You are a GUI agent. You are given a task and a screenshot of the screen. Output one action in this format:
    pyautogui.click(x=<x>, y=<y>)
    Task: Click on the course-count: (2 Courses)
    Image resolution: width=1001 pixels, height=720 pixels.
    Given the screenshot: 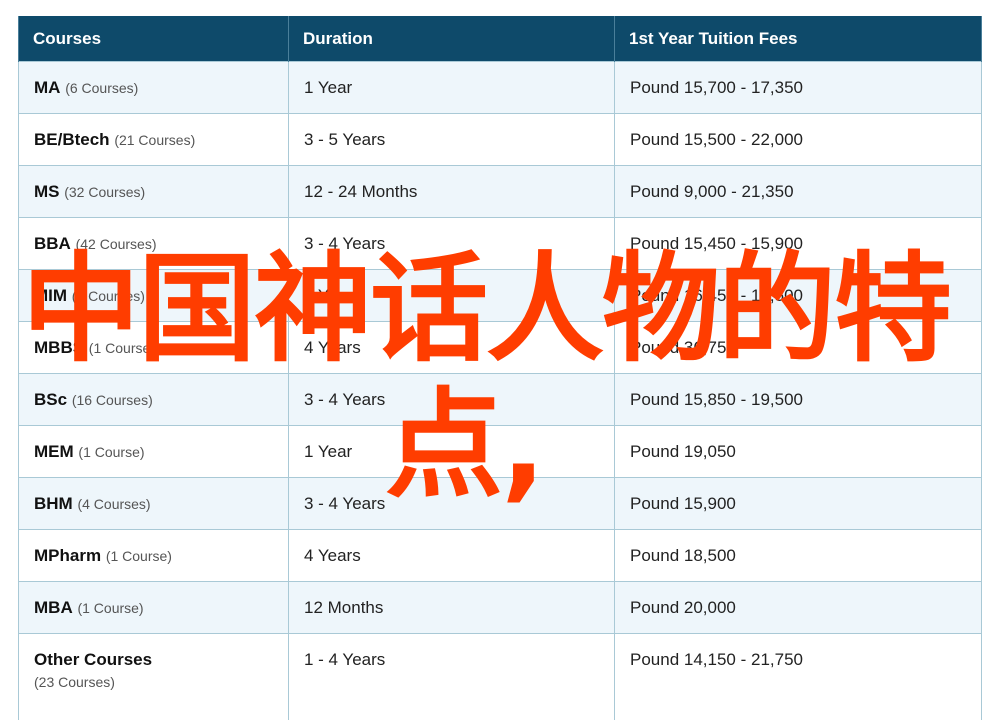 What is the action you would take?
    pyautogui.click(x=108, y=295)
    